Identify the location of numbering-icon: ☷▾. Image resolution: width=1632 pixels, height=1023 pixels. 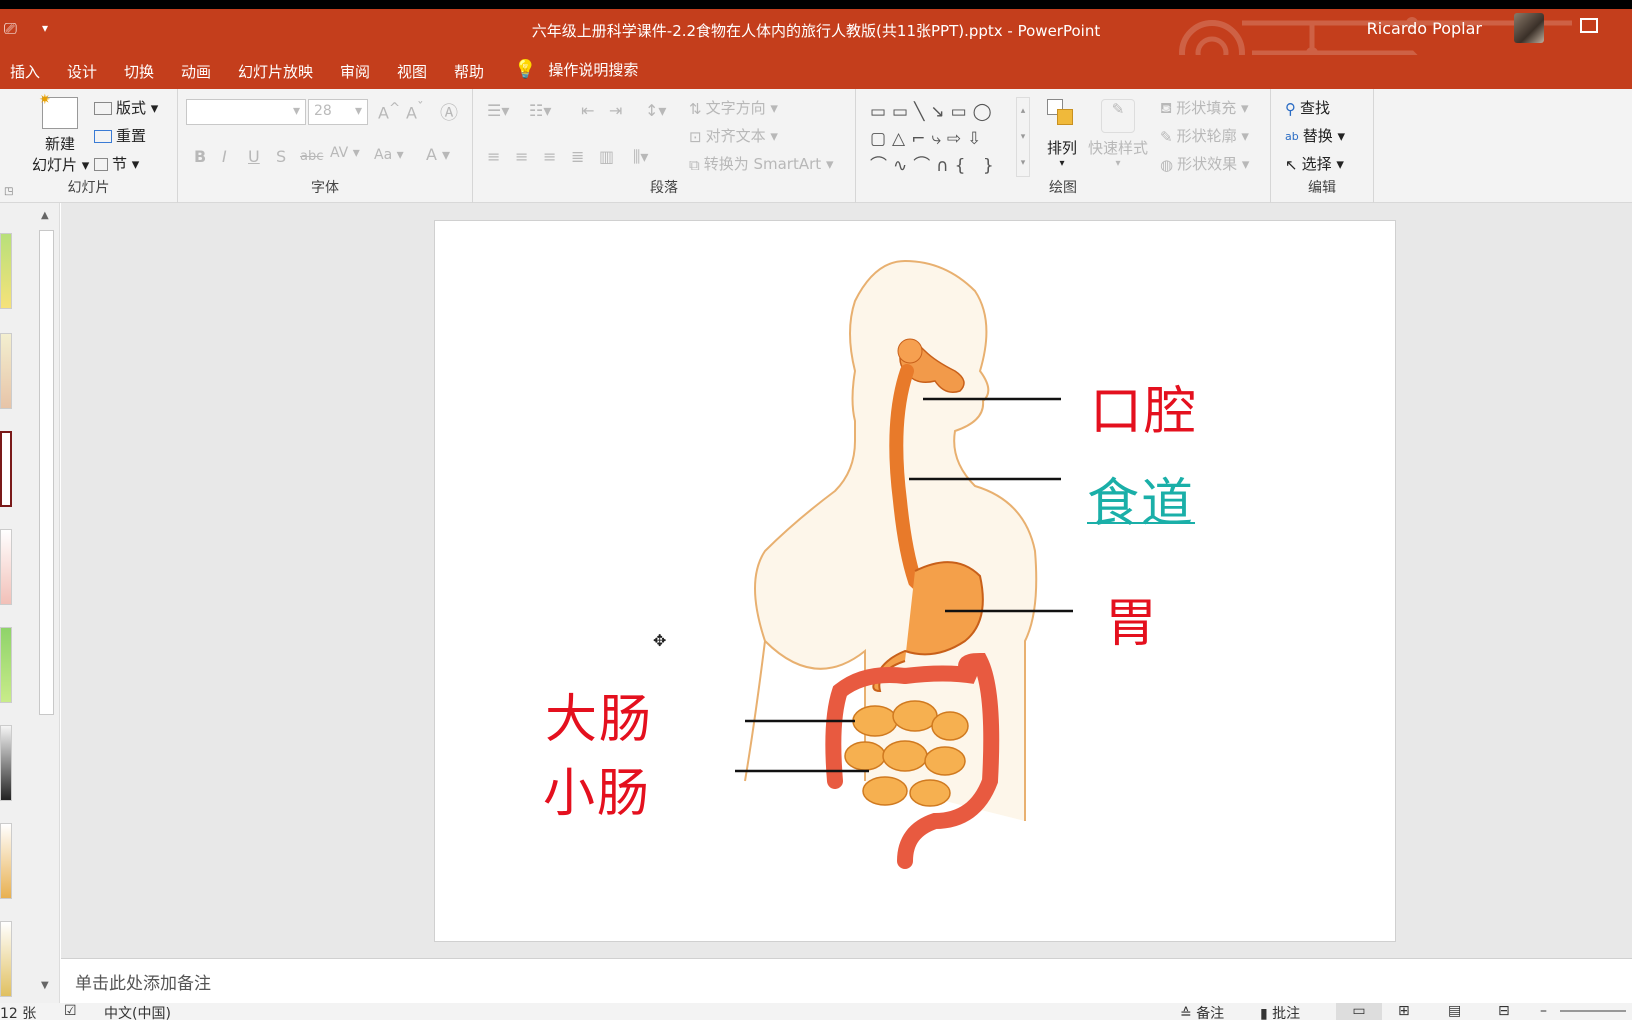
(540, 110).